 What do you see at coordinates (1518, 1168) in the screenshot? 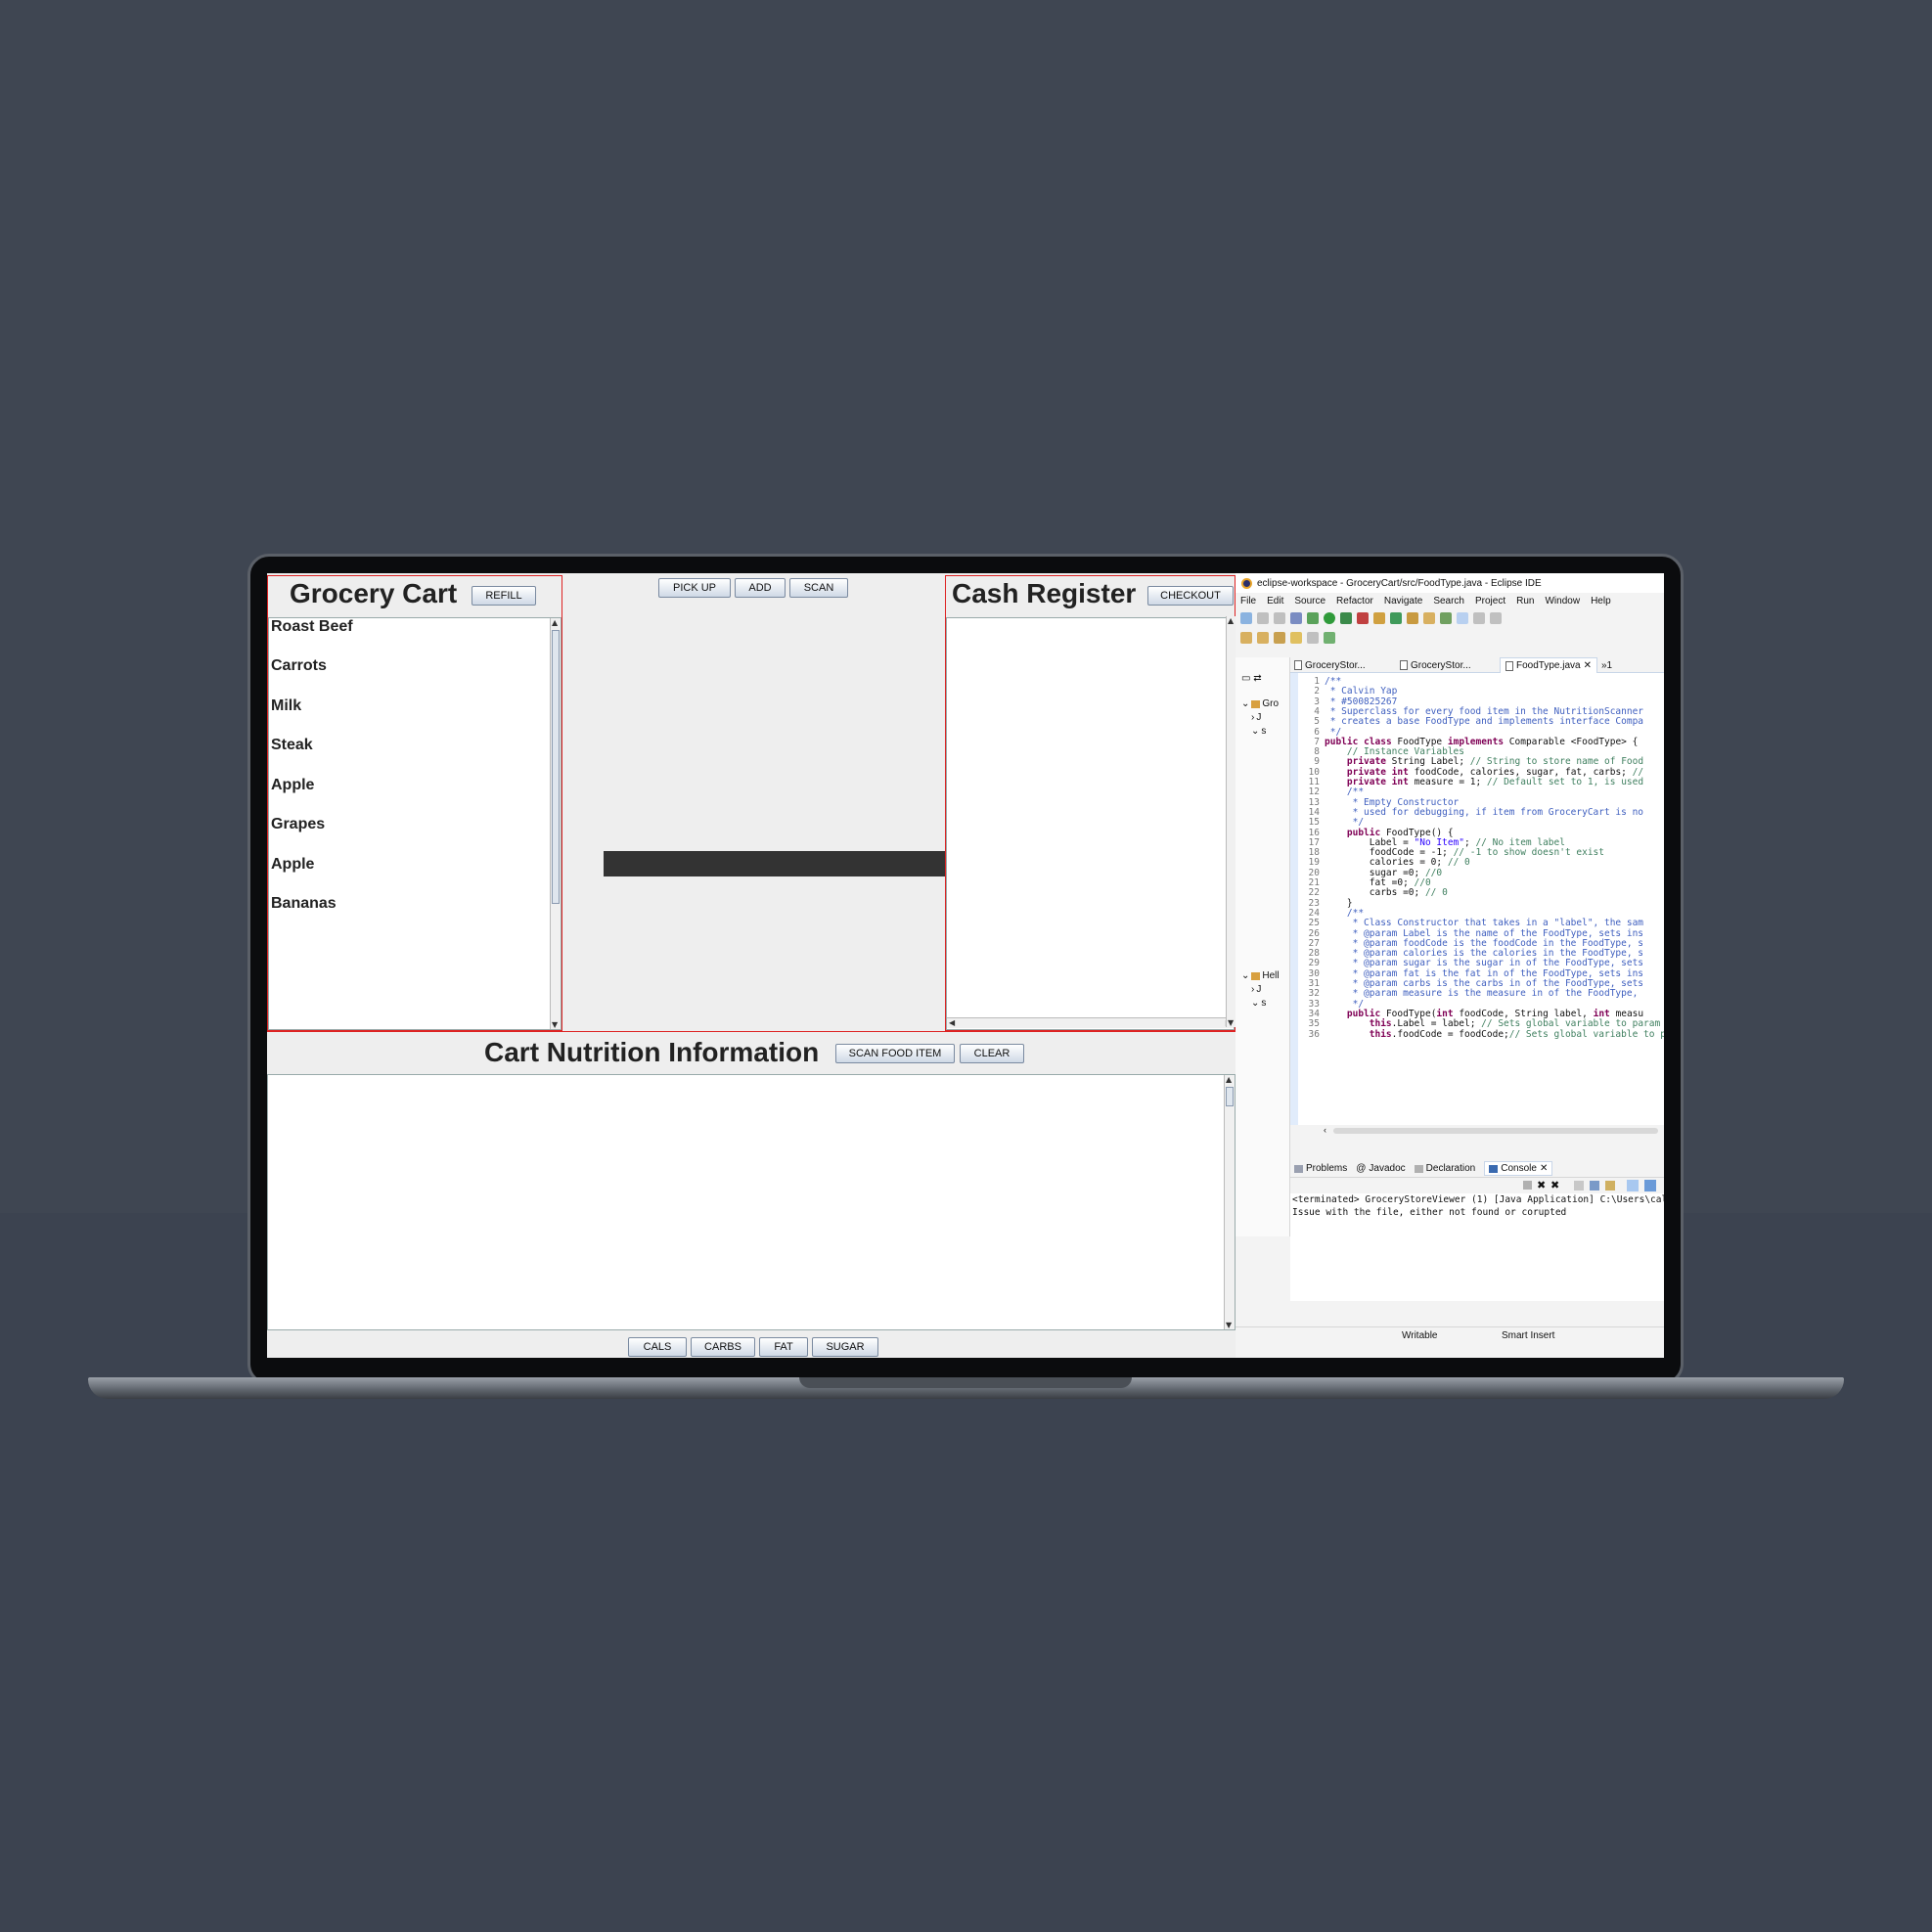
I see `tab-console: Console ✕` at bounding box center [1518, 1168].